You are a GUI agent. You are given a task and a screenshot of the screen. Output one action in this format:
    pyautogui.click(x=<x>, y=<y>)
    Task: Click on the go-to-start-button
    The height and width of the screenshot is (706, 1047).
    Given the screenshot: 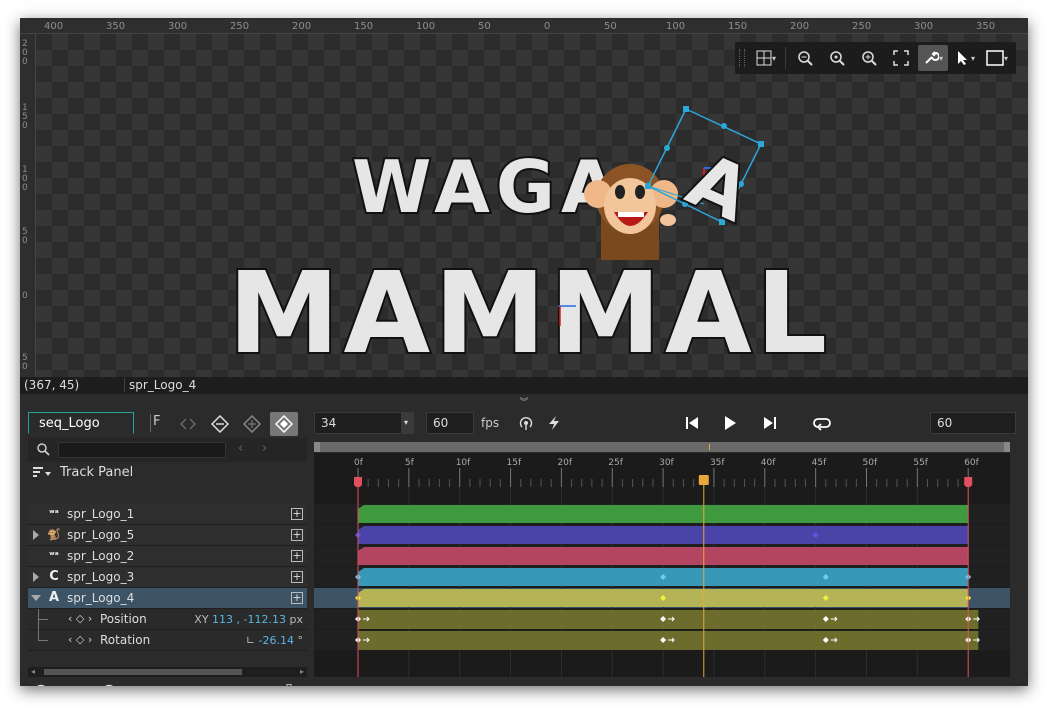 What is the action you would take?
    pyautogui.click(x=692, y=423)
    